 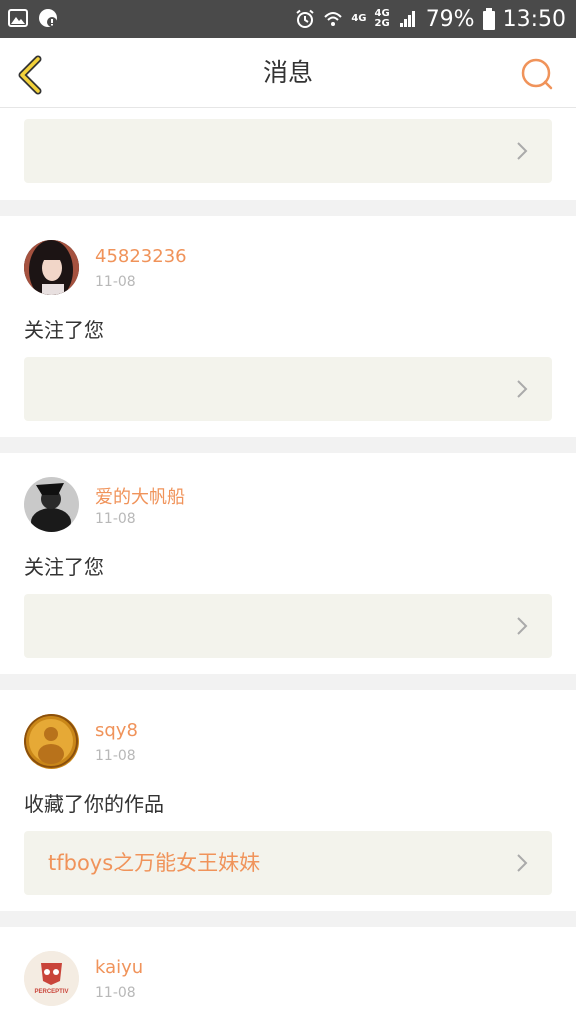 I want to click on message-card: PERCEPTIV kaiyu 11-08, so click(x=288, y=975).